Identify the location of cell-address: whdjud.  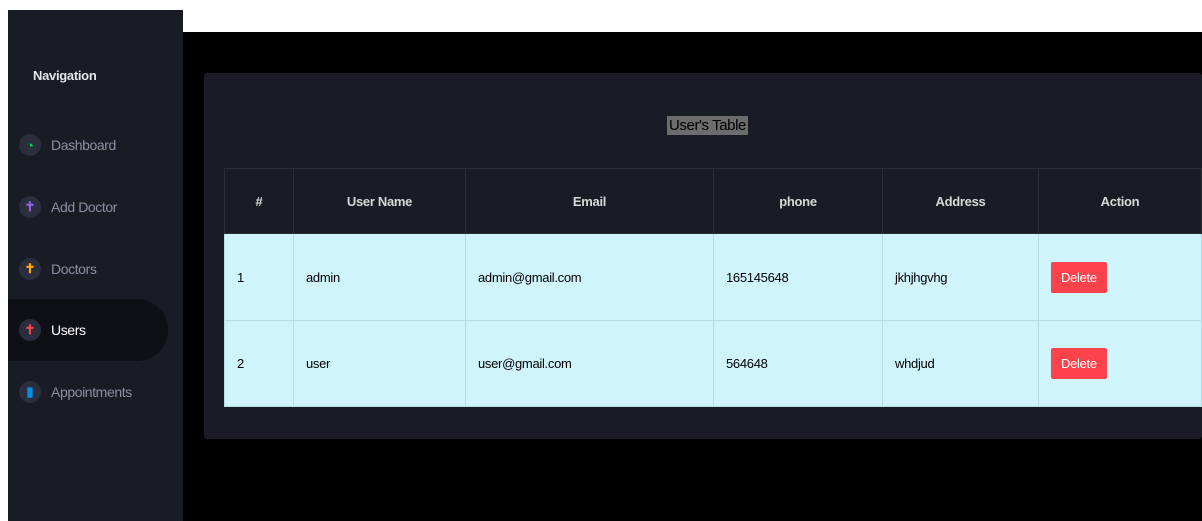
(960, 363).